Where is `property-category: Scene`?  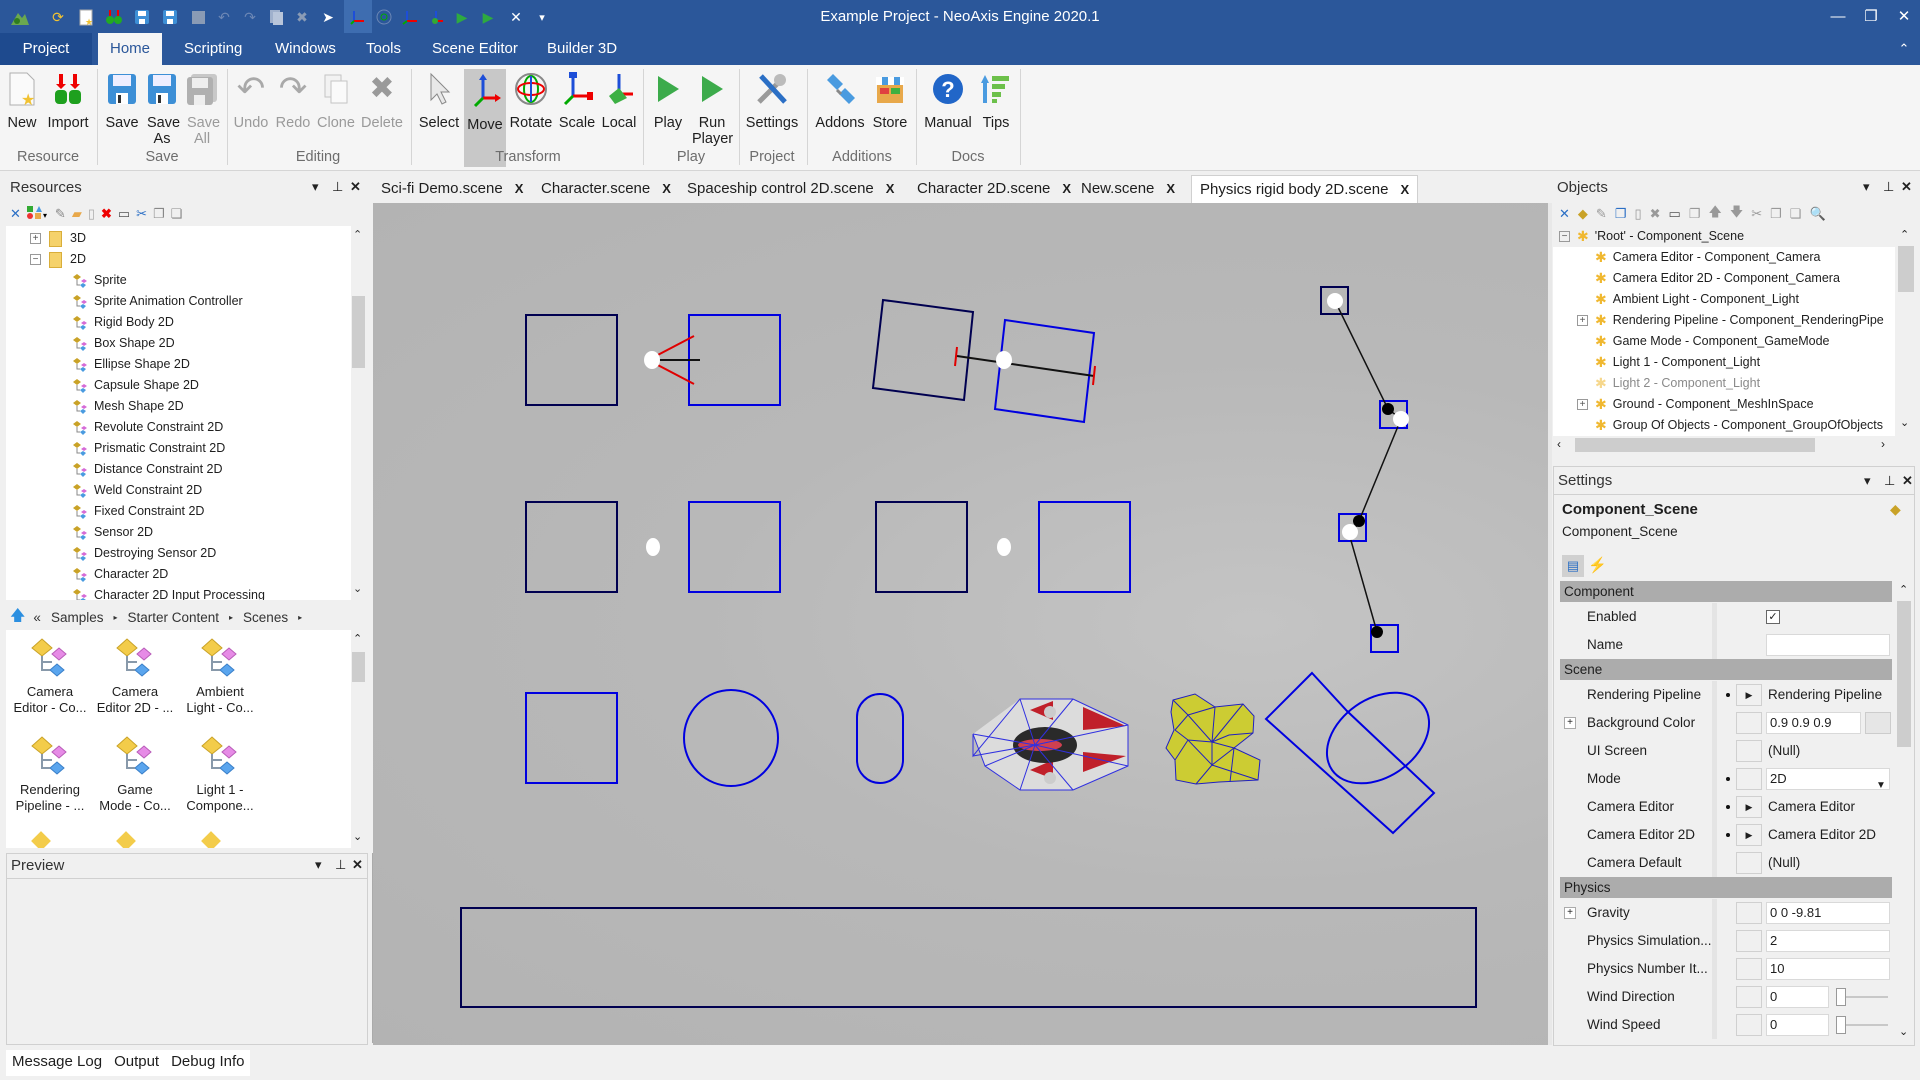 property-category: Scene is located at coordinates (1726, 669).